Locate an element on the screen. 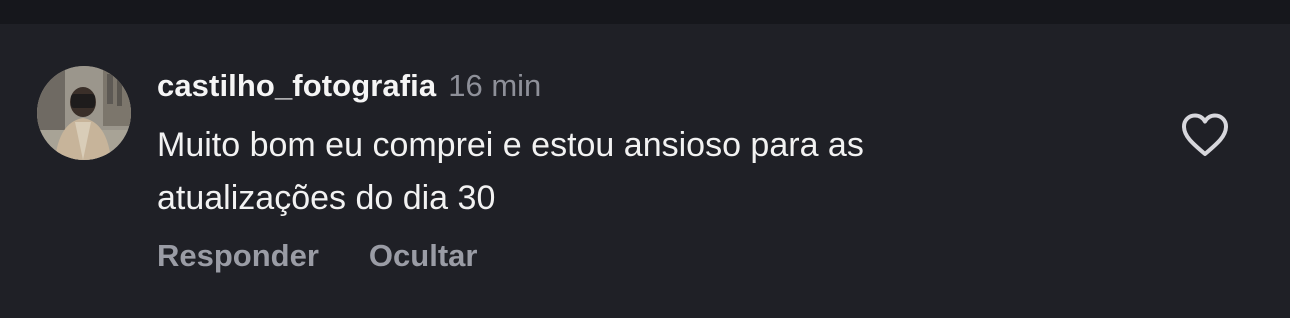 The height and width of the screenshot is (318, 1290). comment-time: 16 min is located at coordinates (495, 85).